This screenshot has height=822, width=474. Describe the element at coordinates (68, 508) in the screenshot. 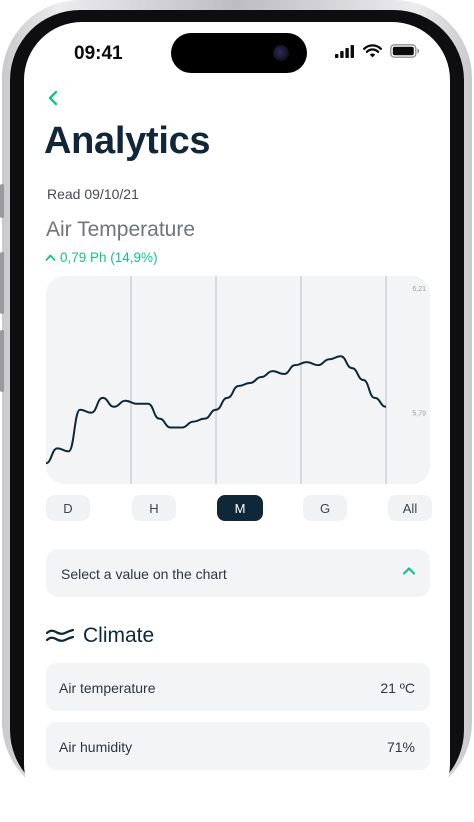

I see `period-tab-d: D` at that location.